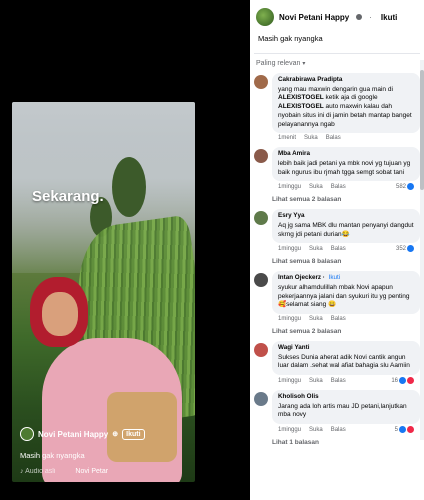 The width and height of the screenshot is (424, 500). Describe the element at coordinates (359, 17) in the screenshot. I see `globe-icon` at that location.